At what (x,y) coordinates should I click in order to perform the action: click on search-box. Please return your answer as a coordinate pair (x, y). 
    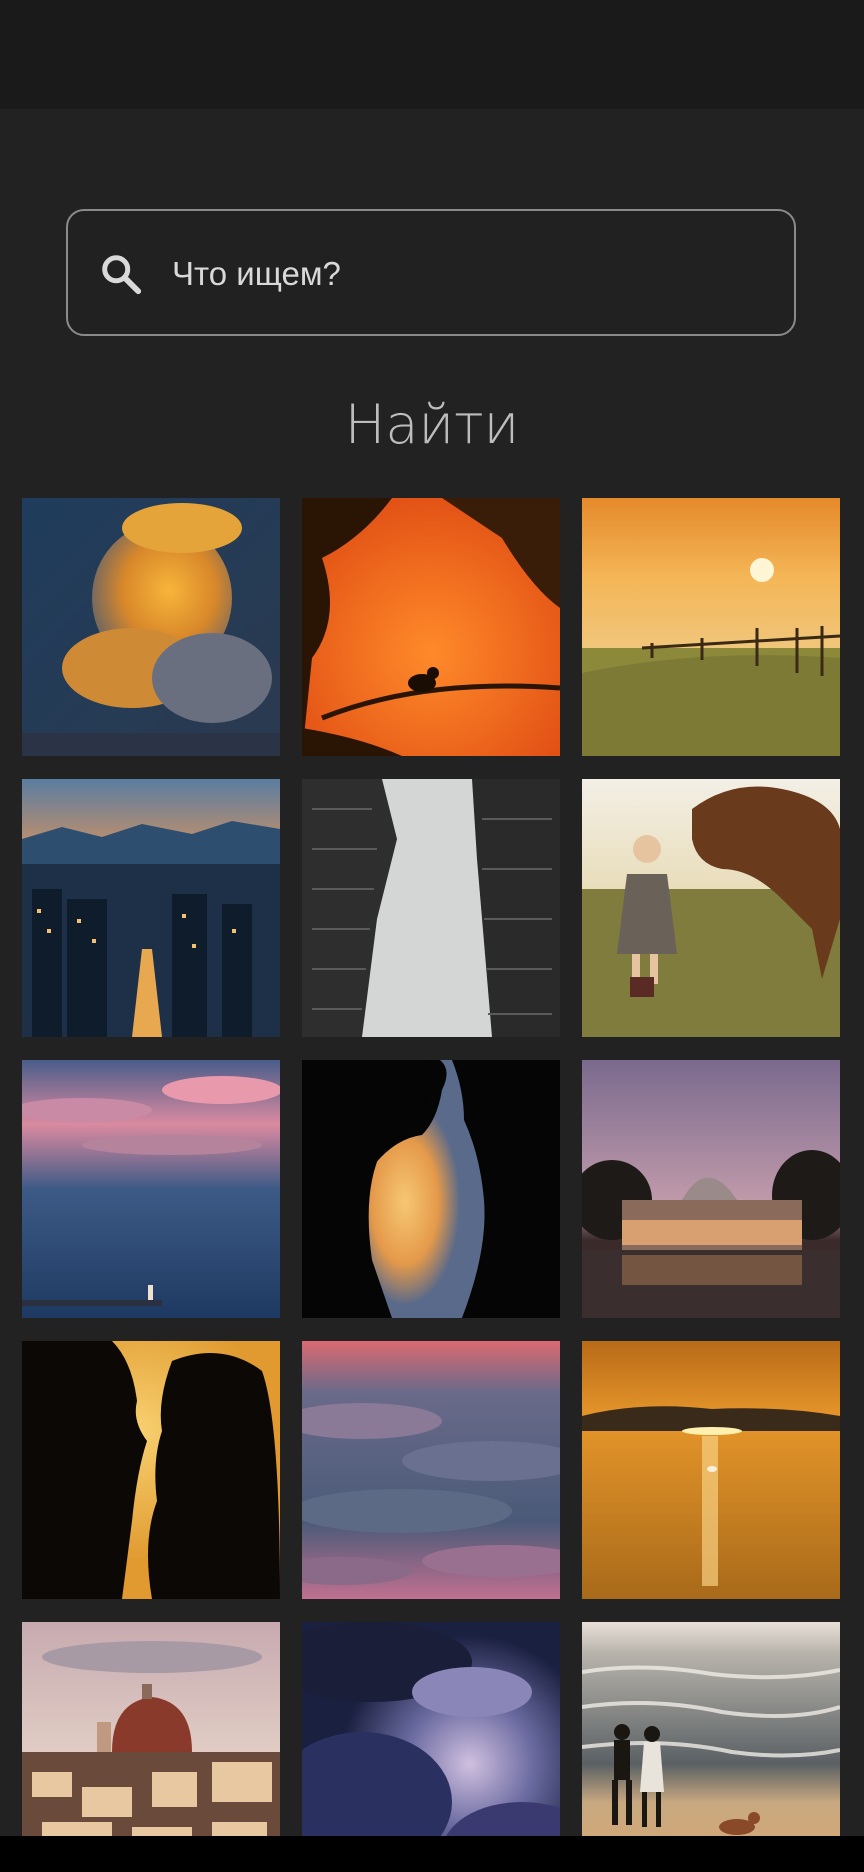
    Looking at the image, I should click on (431, 272).